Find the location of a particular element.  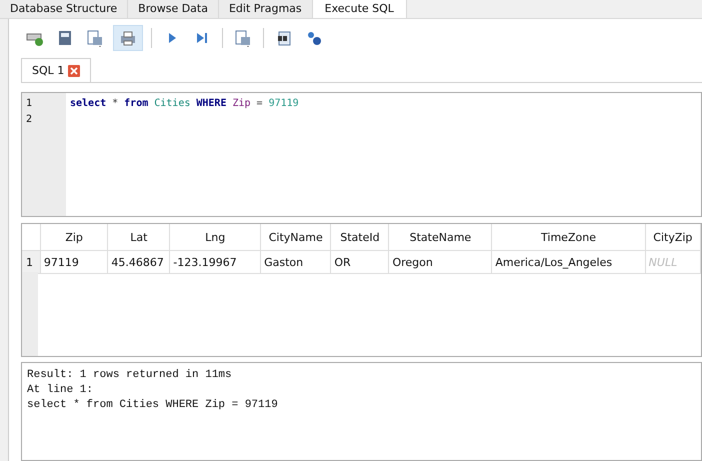

table-cell: Gaston is located at coordinates (295, 262).